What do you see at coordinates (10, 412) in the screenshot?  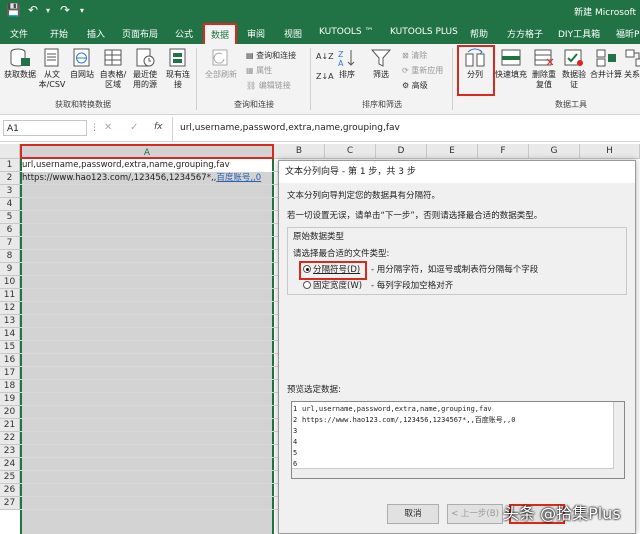 I see `row-header: 20` at bounding box center [10, 412].